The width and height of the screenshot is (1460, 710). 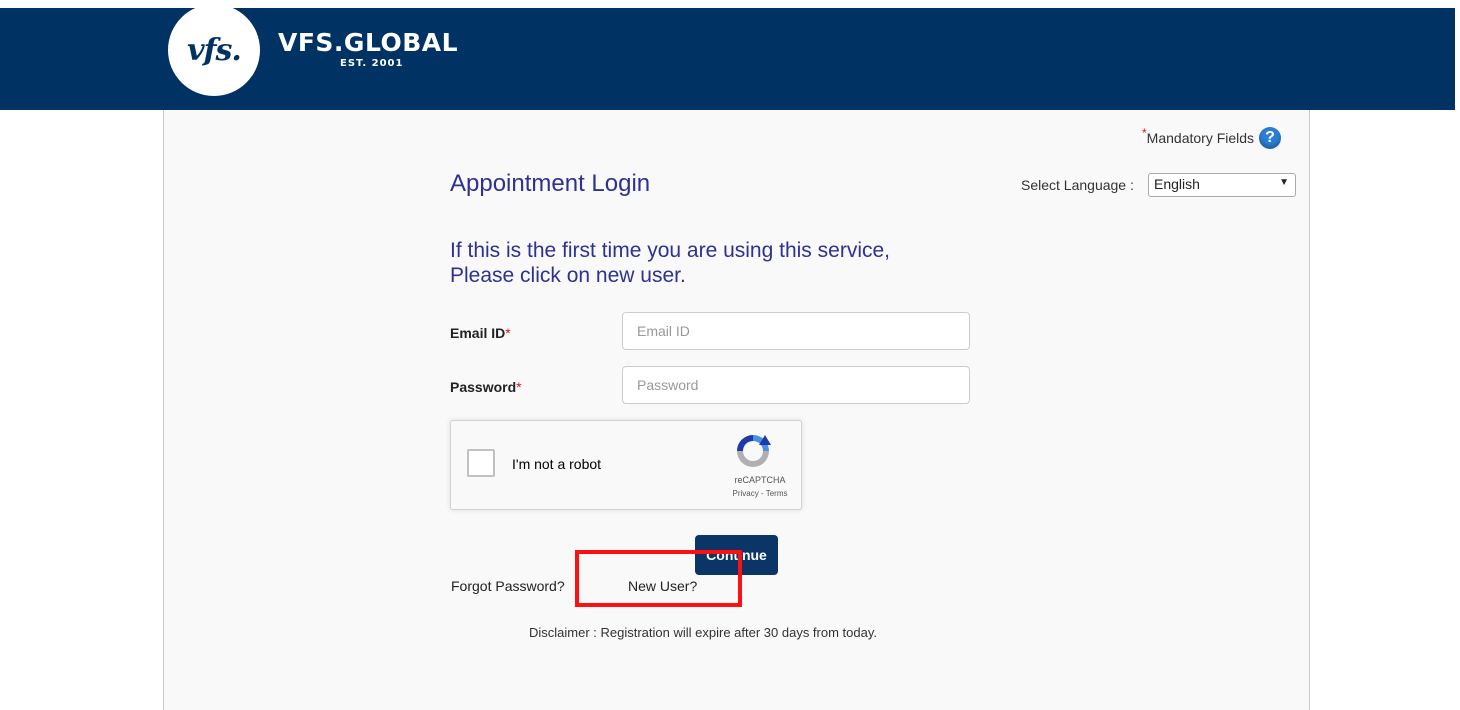 What do you see at coordinates (760, 480) in the screenshot?
I see `recaptcha-brand: reCAPTCHA` at bounding box center [760, 480].